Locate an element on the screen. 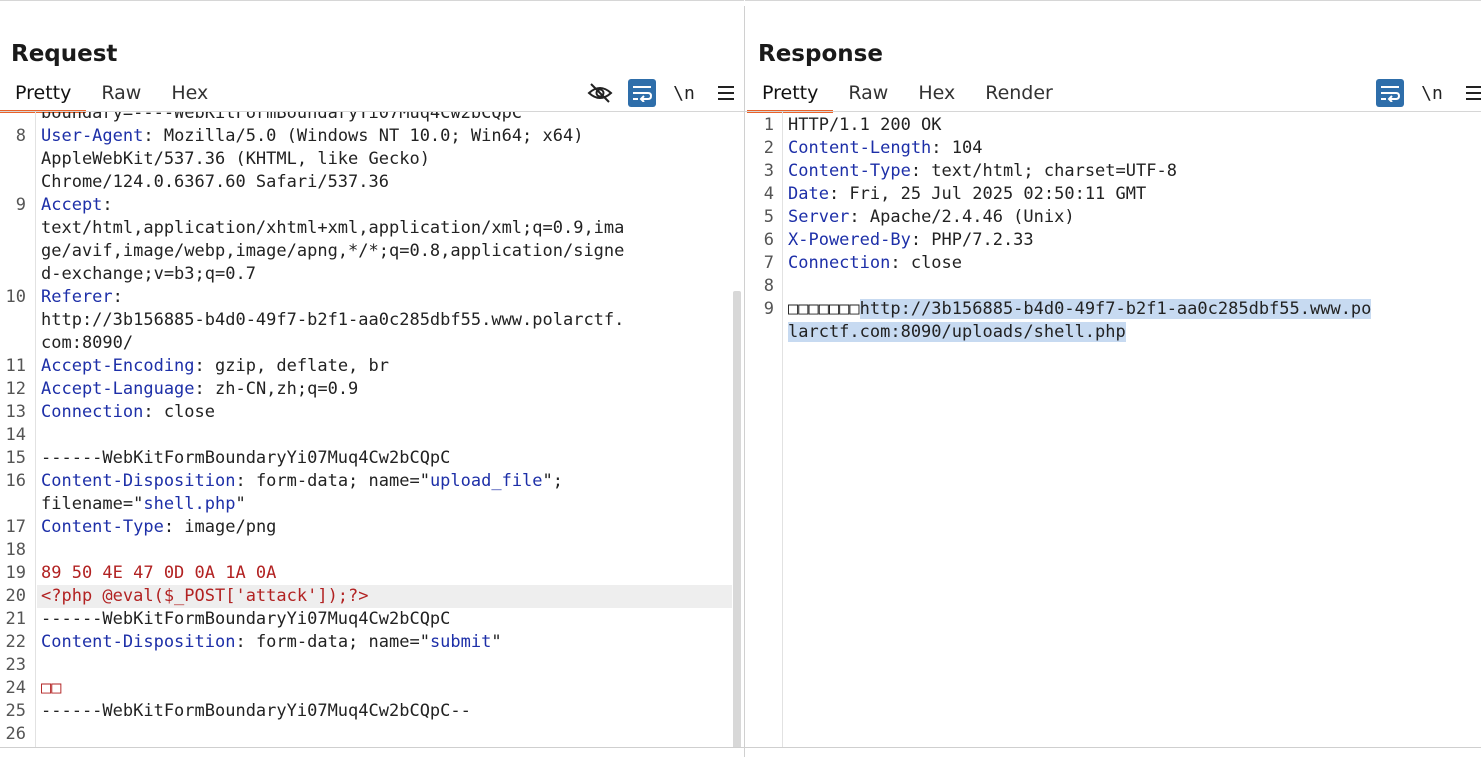 This screenshot has height=758, width=1481. code-token: d-exchange;v=b3;q=0.7 is located at coordinates (148, 274).